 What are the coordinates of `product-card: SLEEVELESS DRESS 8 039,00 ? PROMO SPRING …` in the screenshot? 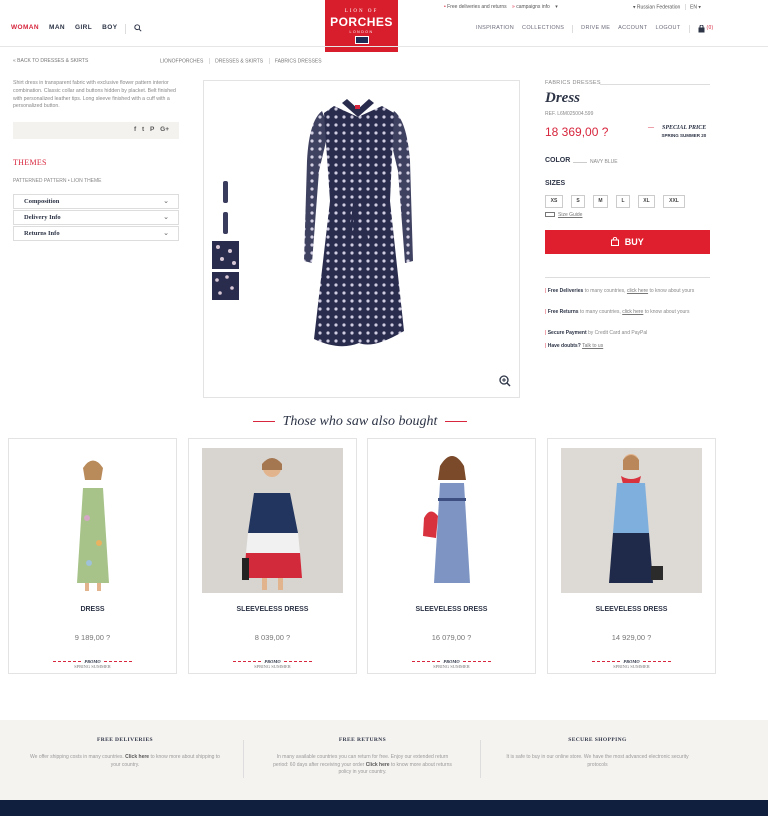 It's located at (272, 556).